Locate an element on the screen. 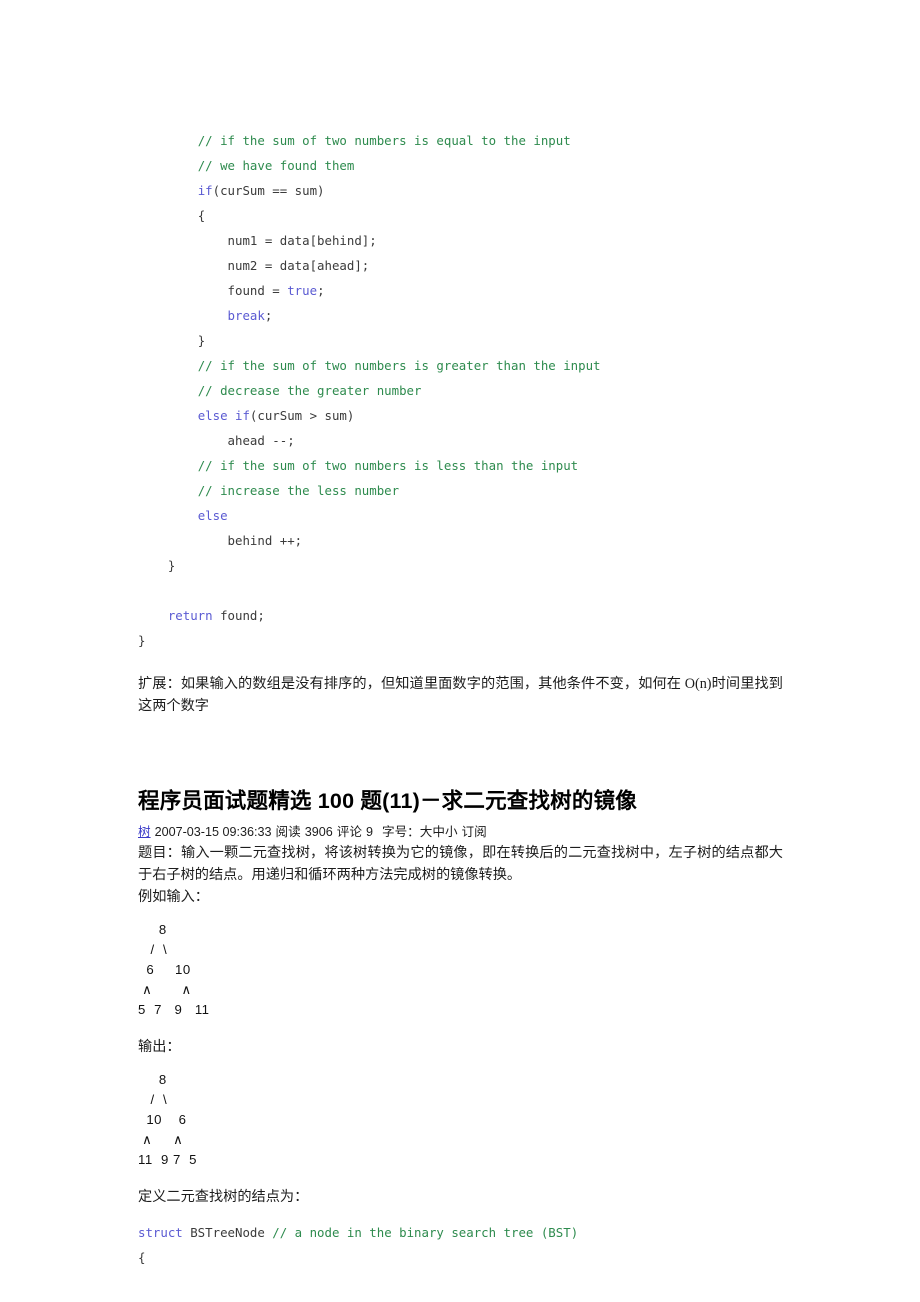 The height and width of the screenshot is (1302, 920). read-count: 3906 is located at coordinates (318, 832).